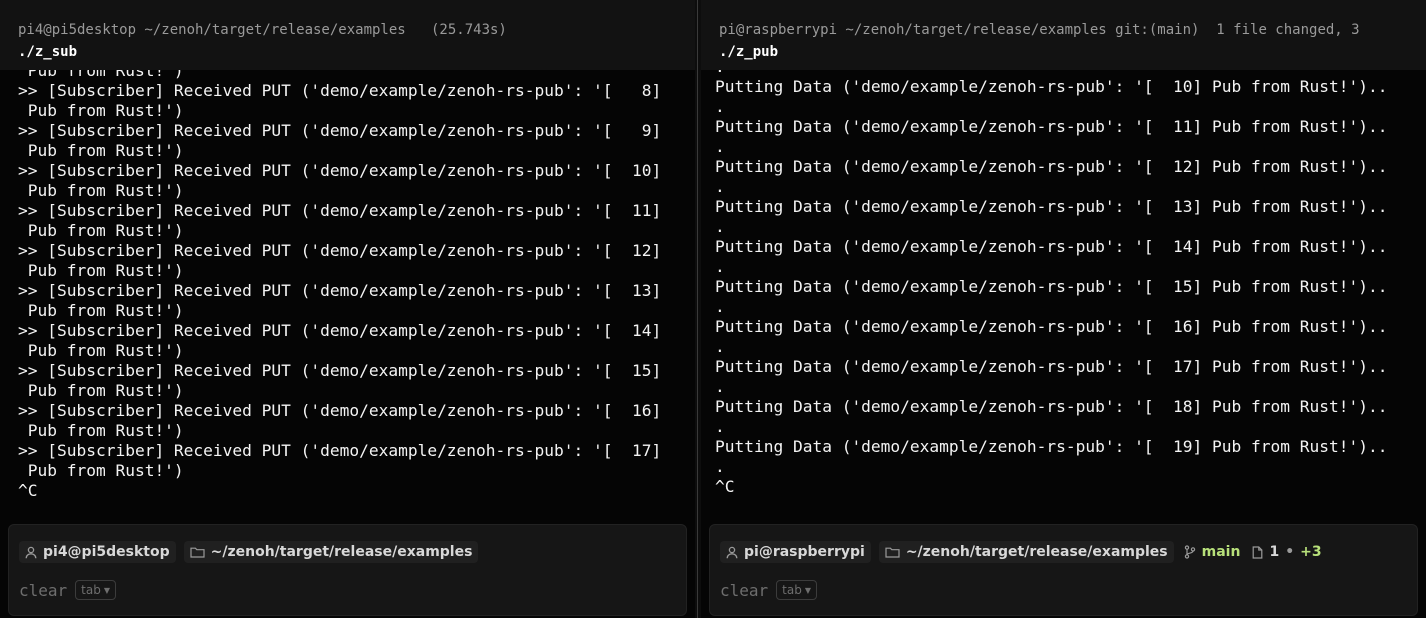 Image resolution: width=1426 pixels, height=618 pixels. I want to click on left-header-command: ./z_sub, so click(48, 52).